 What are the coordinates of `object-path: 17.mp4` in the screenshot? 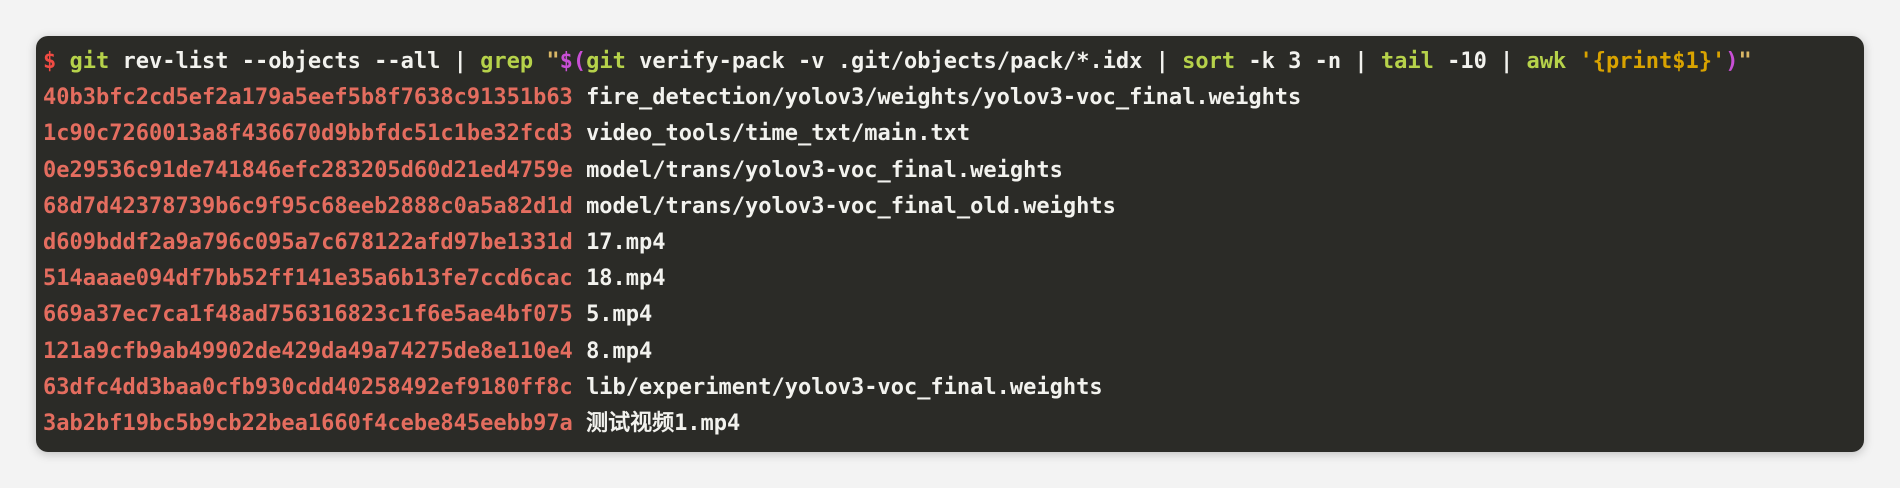 It's located at (626, 243).